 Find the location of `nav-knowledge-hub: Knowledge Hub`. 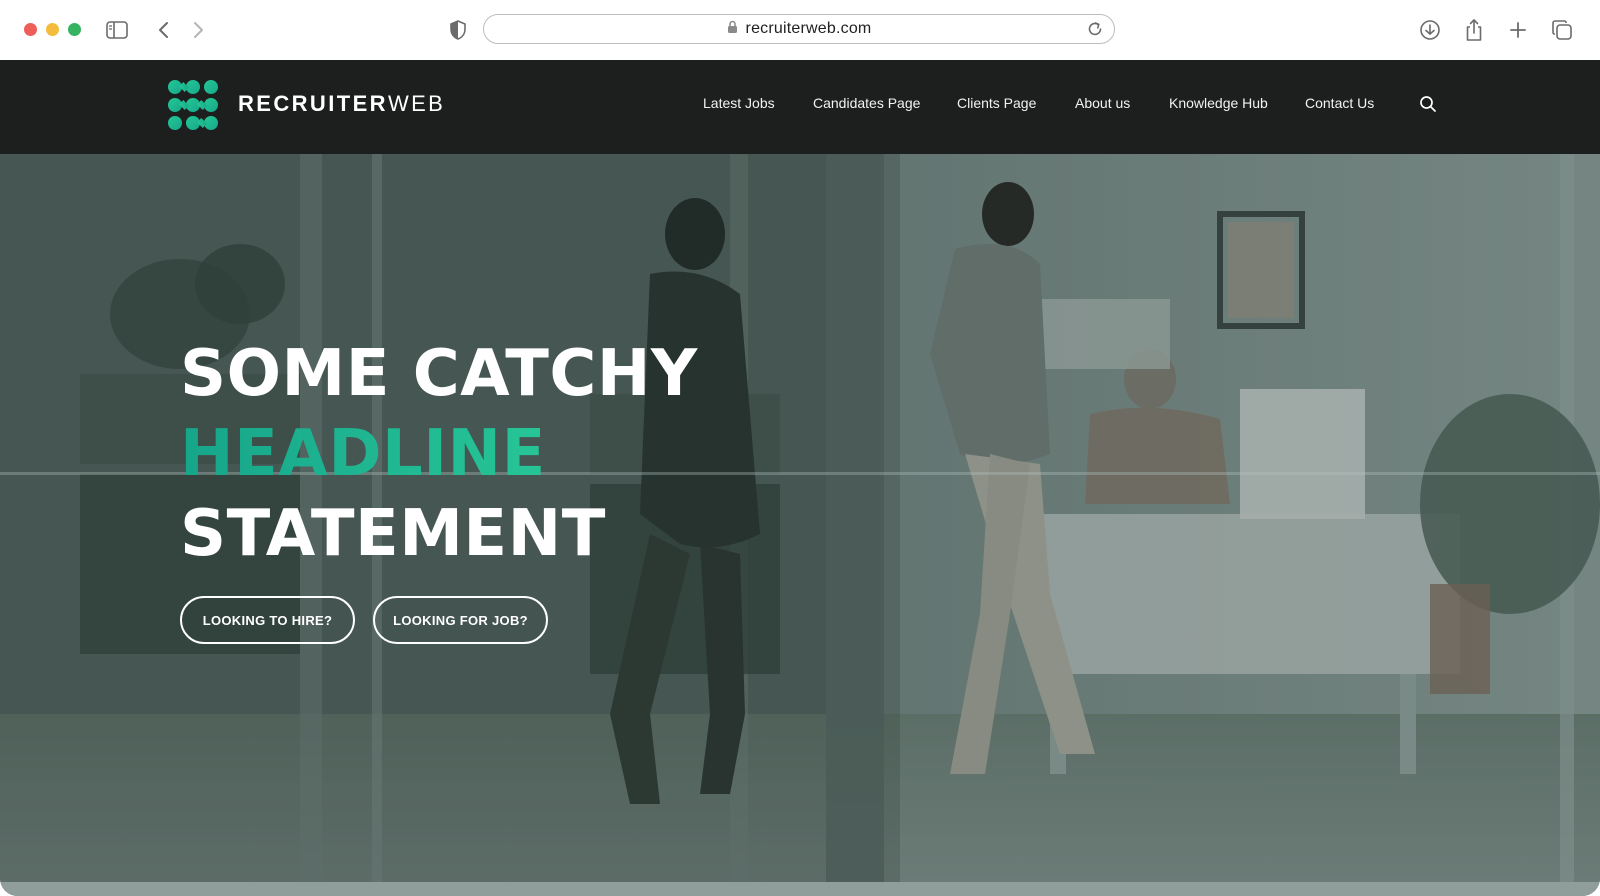

nav-knowledge-hub: Knowledge Hub is located at coordinates (1218, 103).